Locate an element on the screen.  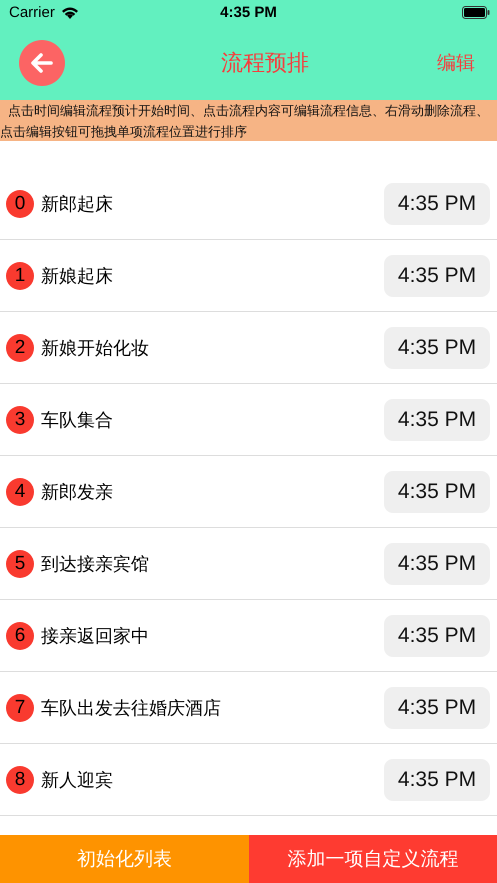
step-name: 车队集合 is located at coordinates (212, 420).